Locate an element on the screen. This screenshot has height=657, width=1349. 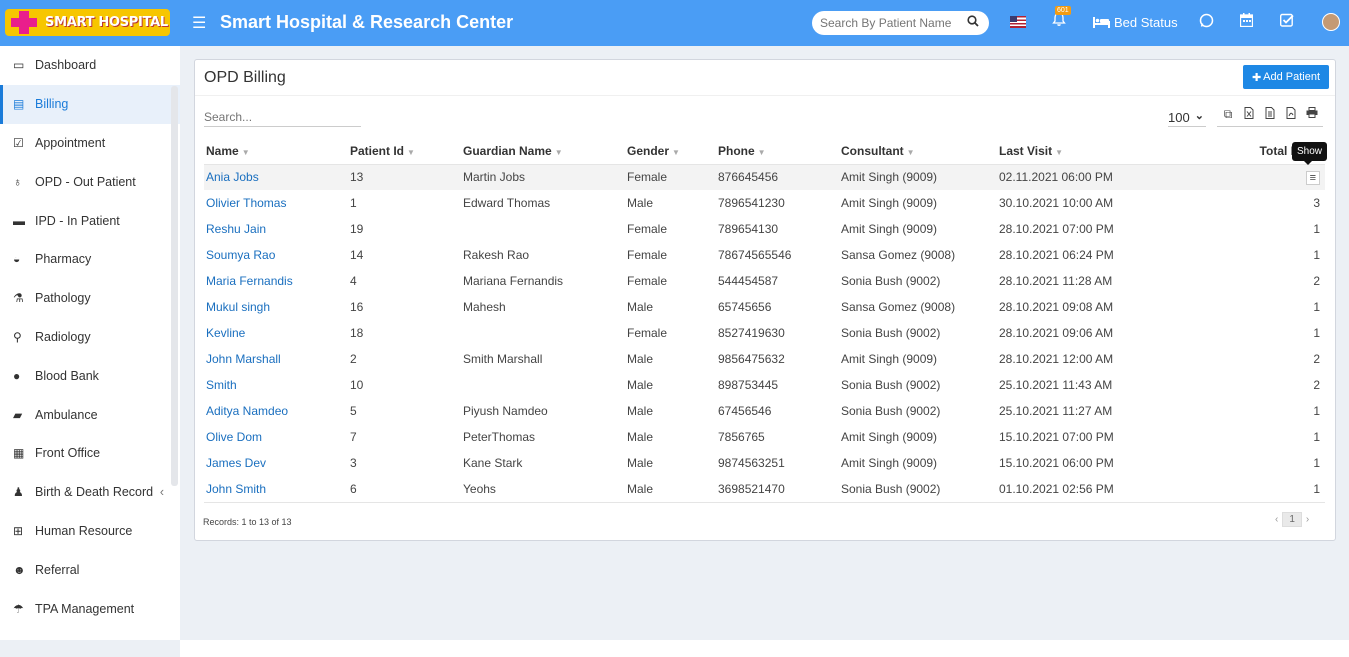
col-guardian-name: Guardian Name ▼ is located at coordinates (543, 151).